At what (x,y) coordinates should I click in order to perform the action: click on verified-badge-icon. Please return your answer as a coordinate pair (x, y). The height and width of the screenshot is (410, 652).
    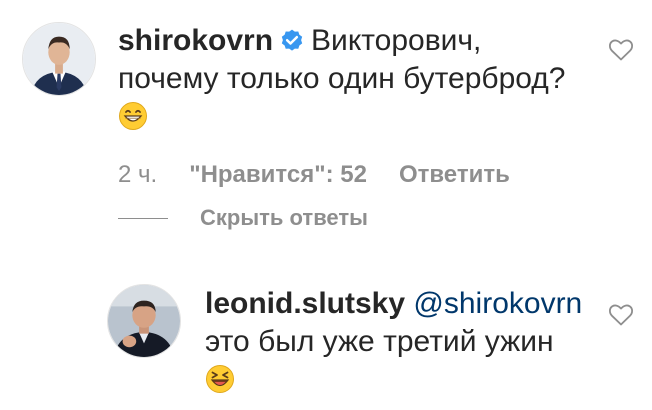
    Looking at the image, I should click on (292, 41).